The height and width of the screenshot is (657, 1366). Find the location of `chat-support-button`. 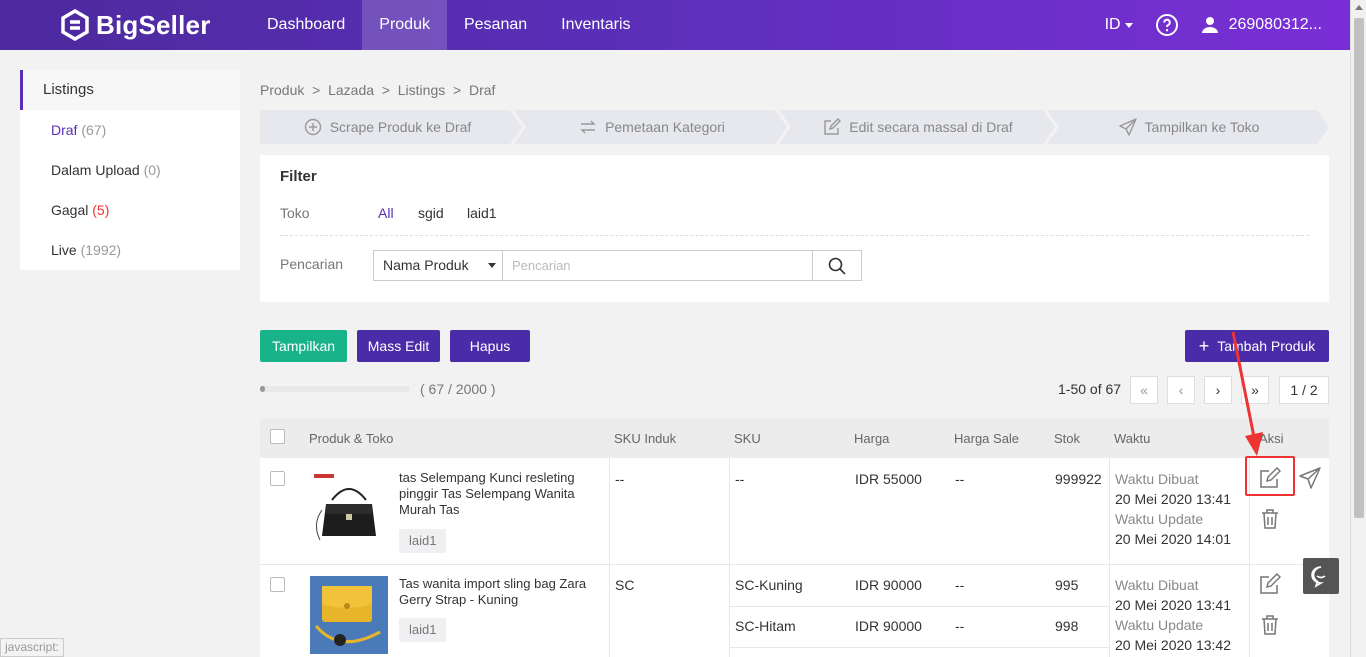

chat-support-button is located at coordinates (1321, 576).